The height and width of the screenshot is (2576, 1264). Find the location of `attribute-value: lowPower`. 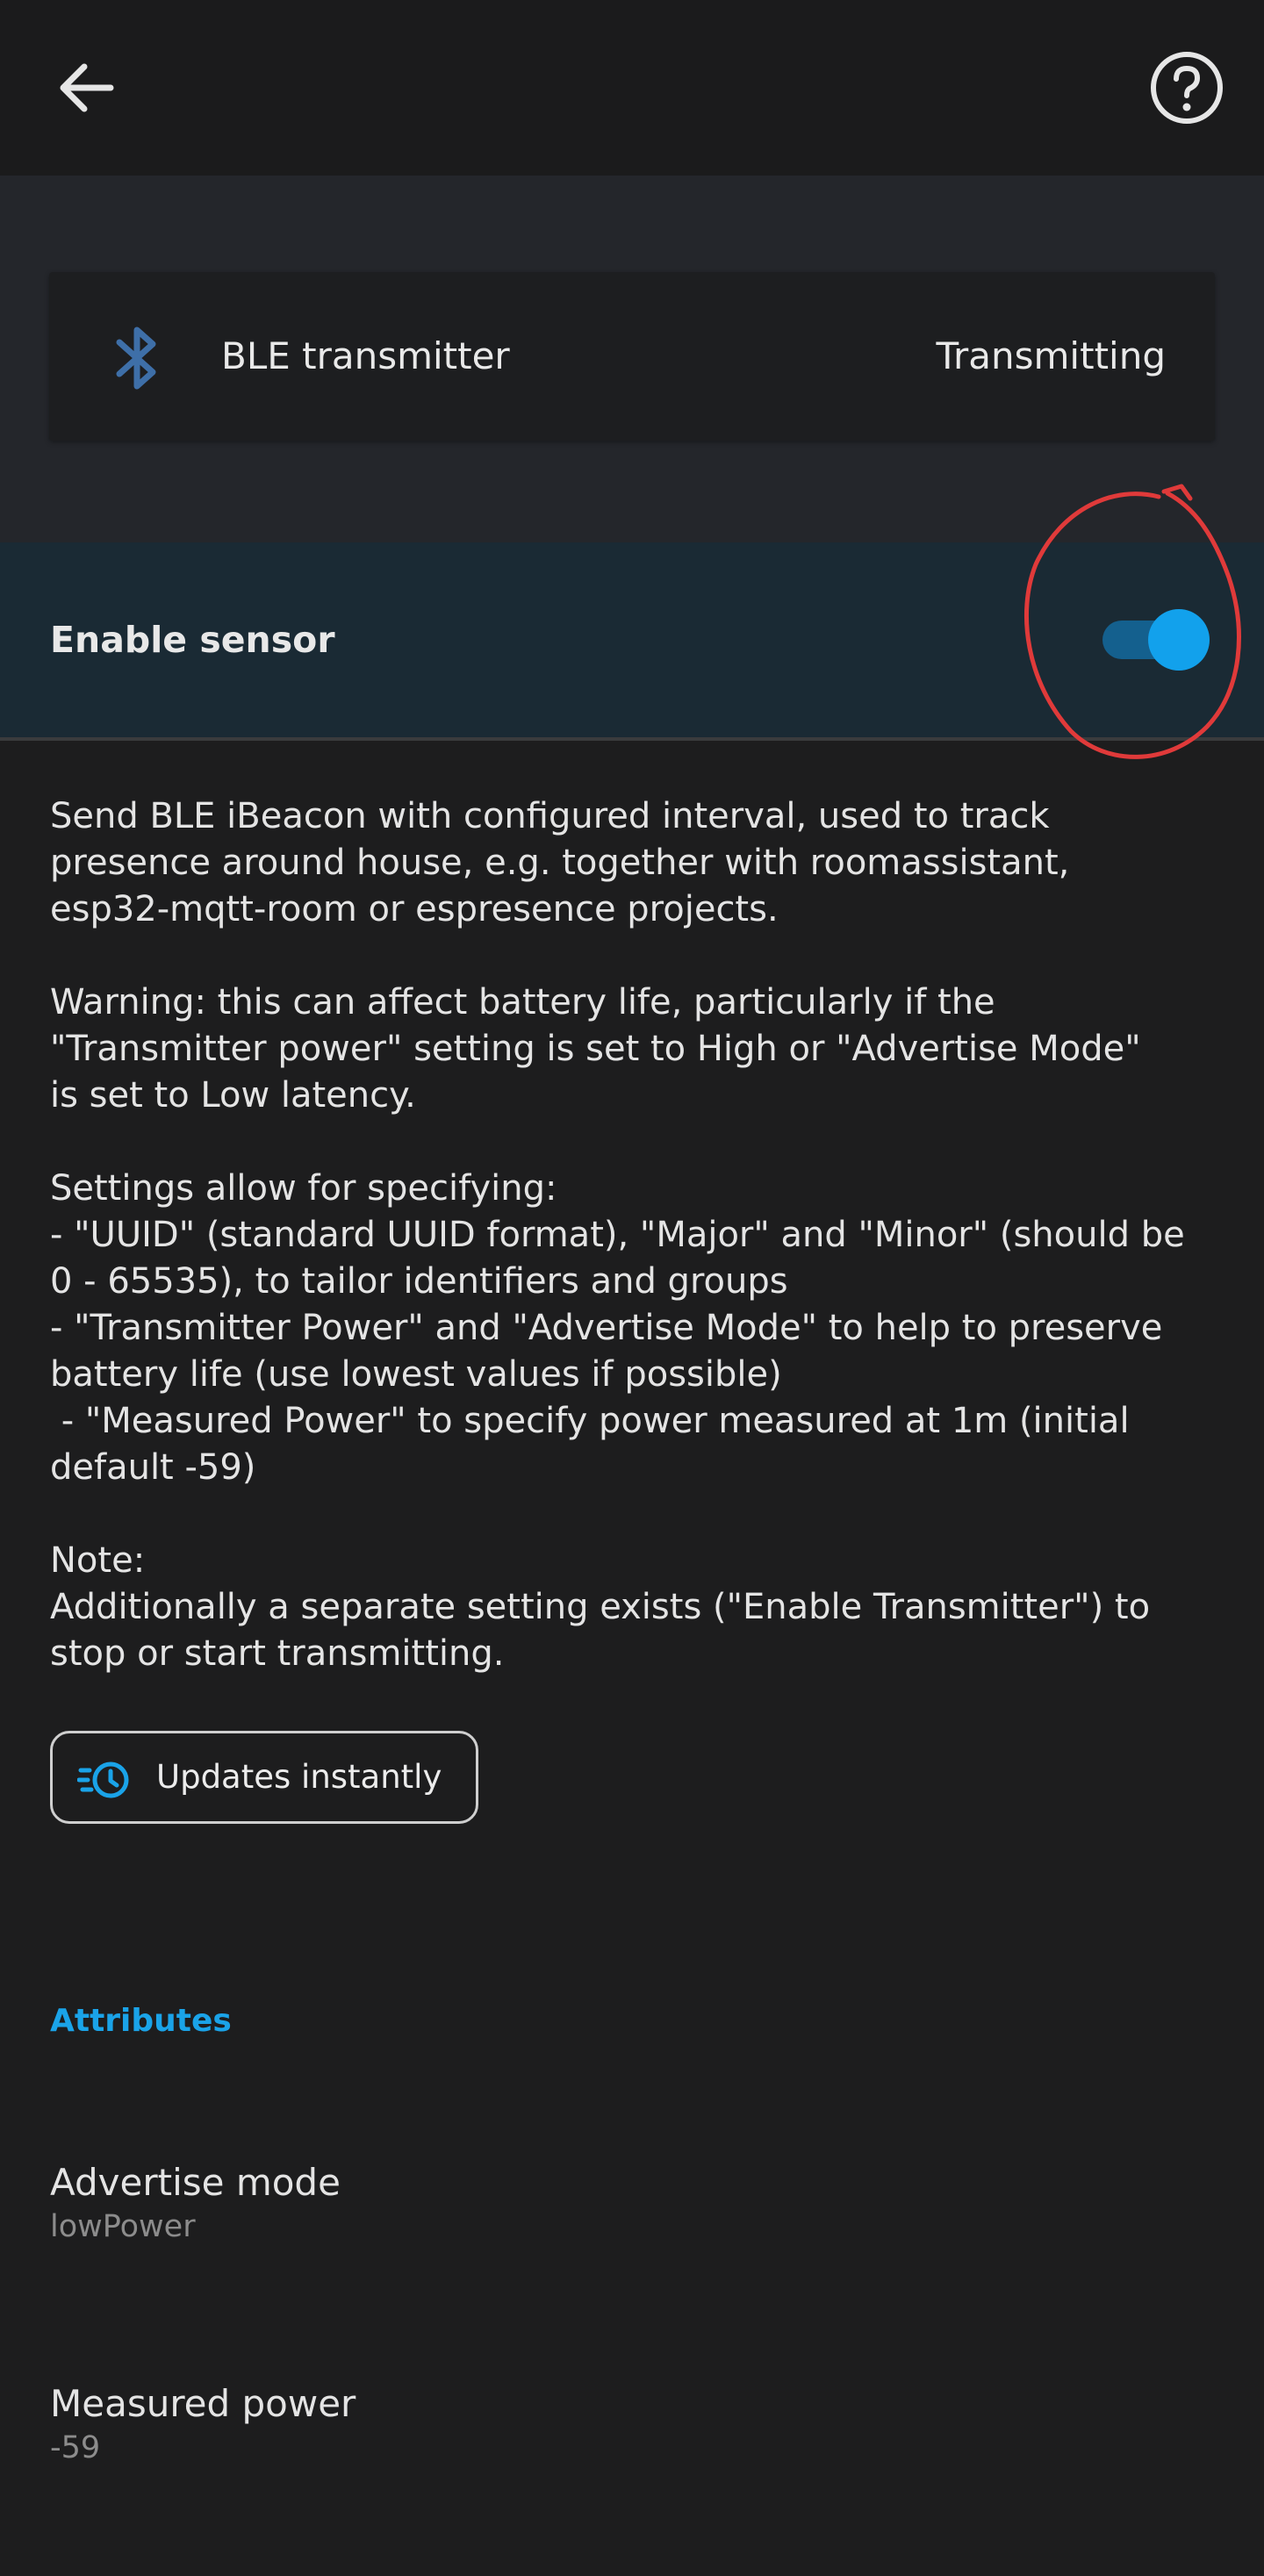

attribute-value: lowPower is located at coordinates (123, 2226).